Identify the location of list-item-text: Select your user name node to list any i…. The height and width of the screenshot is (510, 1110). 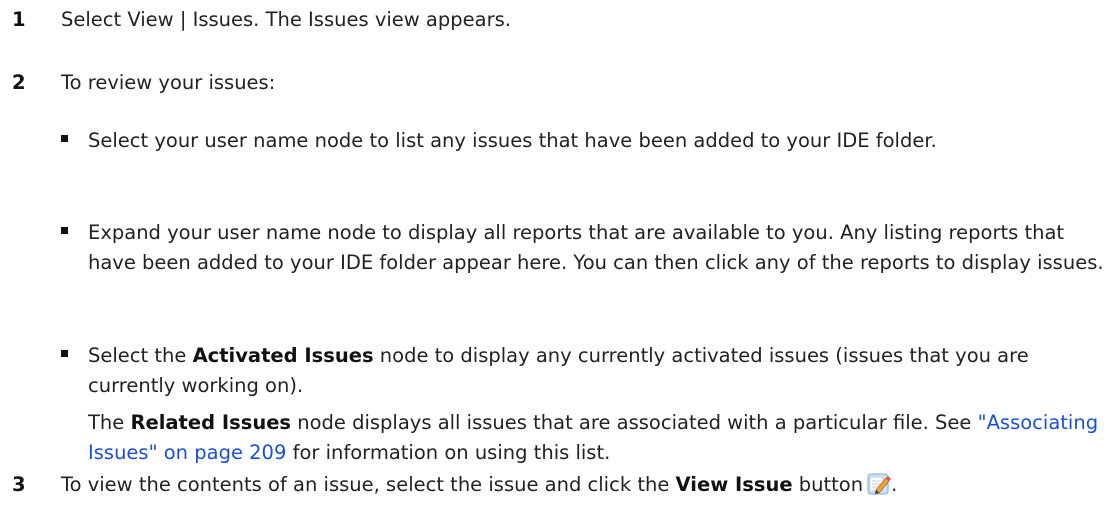
(512, 140).